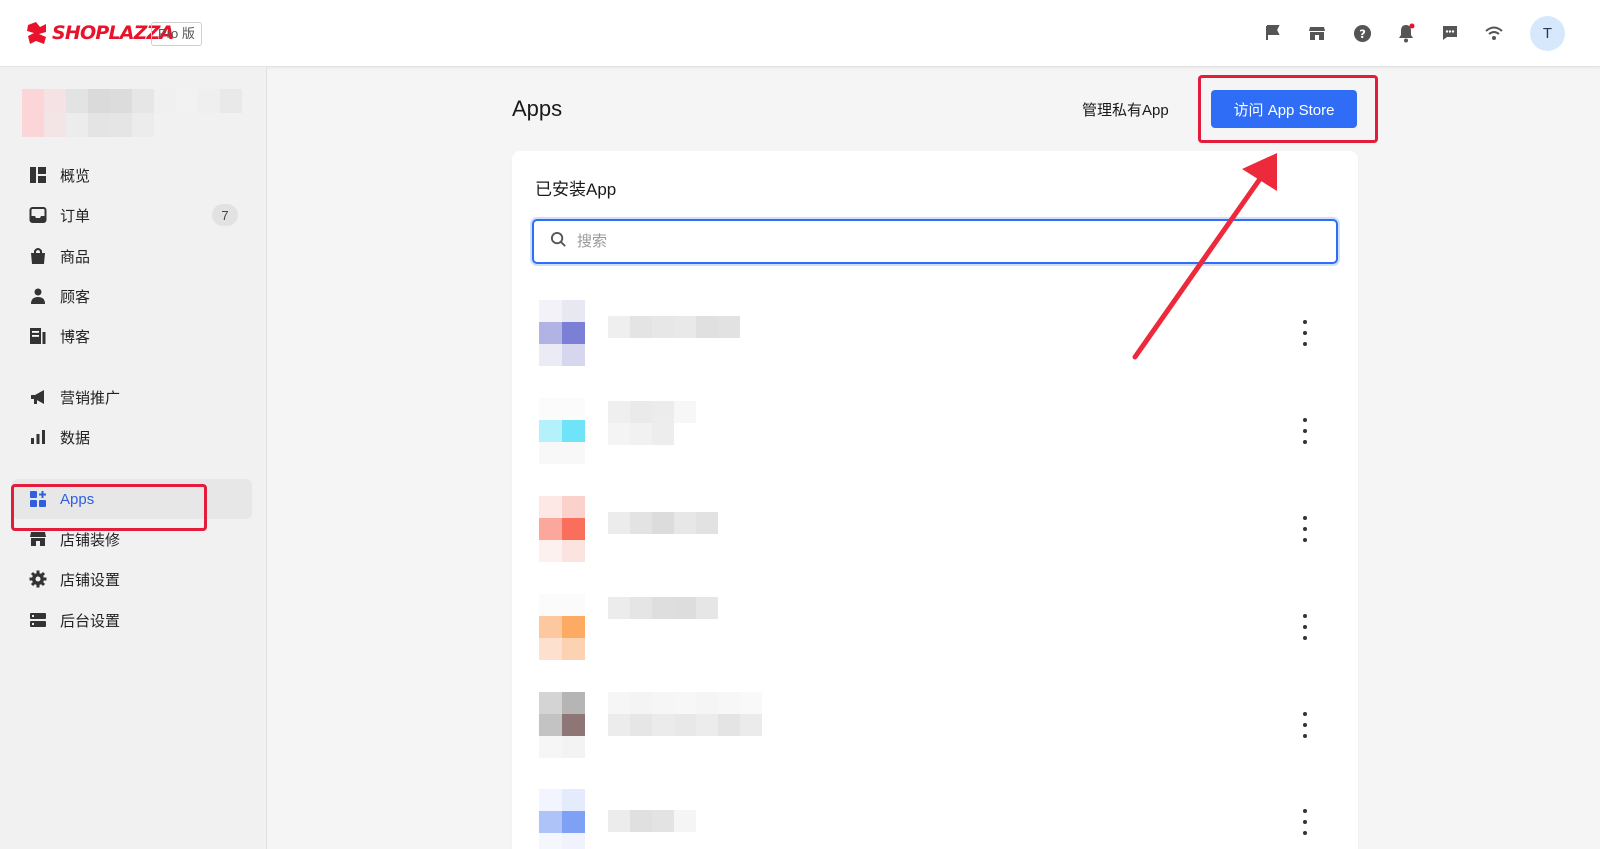  What do you see at coordinates (38, 397) in the screenshot?
I see `megaphone-icon` at bounding box center [38, 397].